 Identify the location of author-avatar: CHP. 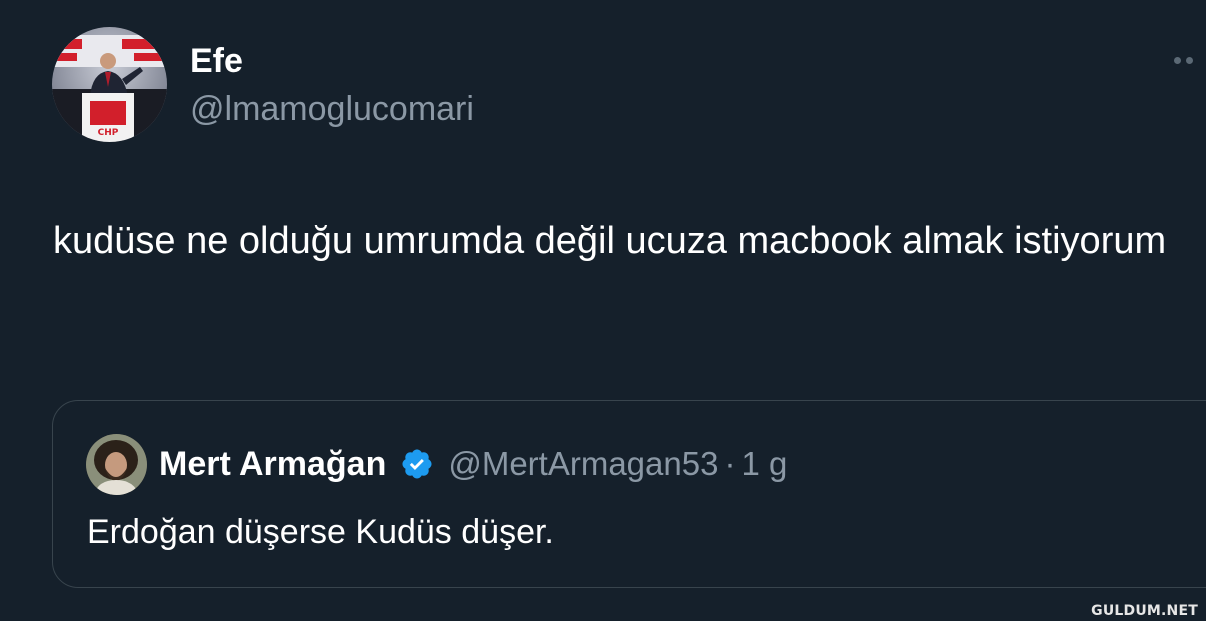
(109, 84).